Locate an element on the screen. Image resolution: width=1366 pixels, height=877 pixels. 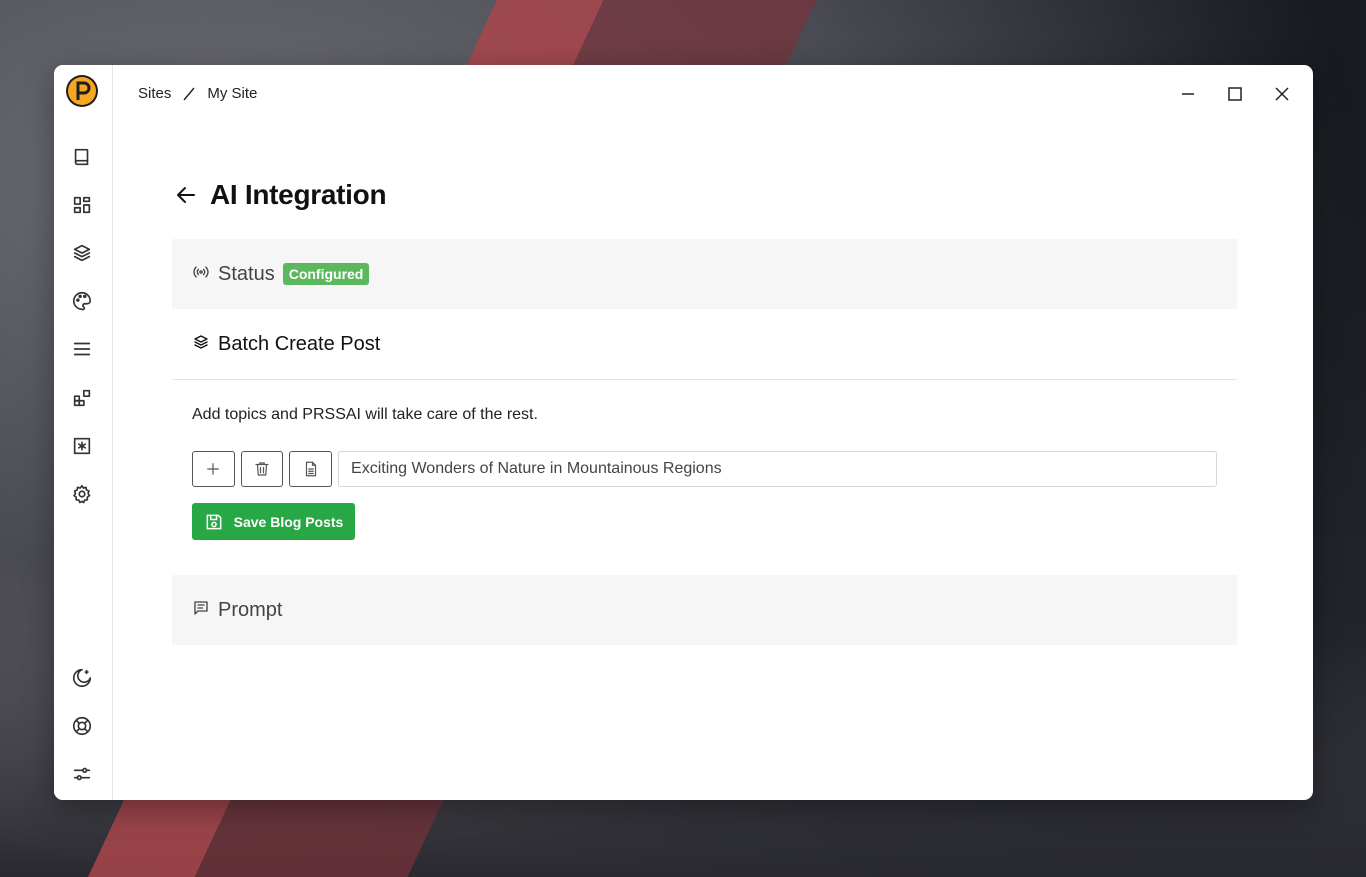
floppy-disk-icon is located at coordinates (214, 521).